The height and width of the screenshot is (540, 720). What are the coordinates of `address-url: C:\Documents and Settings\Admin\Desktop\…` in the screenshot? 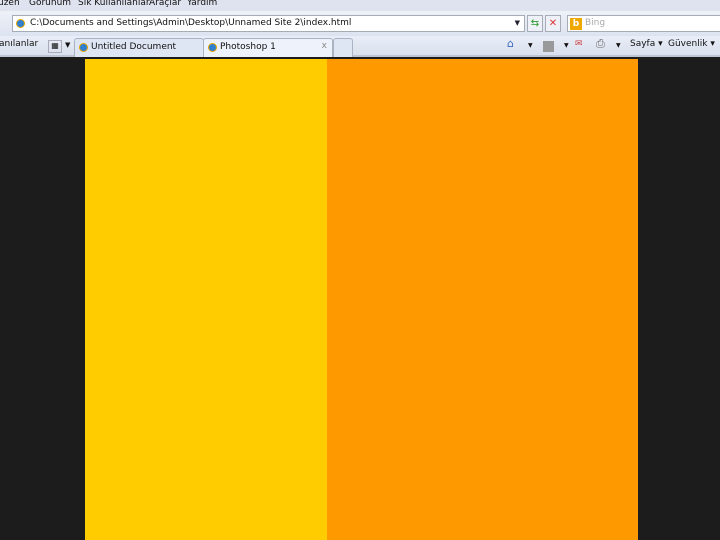 It's located at (190, 23).